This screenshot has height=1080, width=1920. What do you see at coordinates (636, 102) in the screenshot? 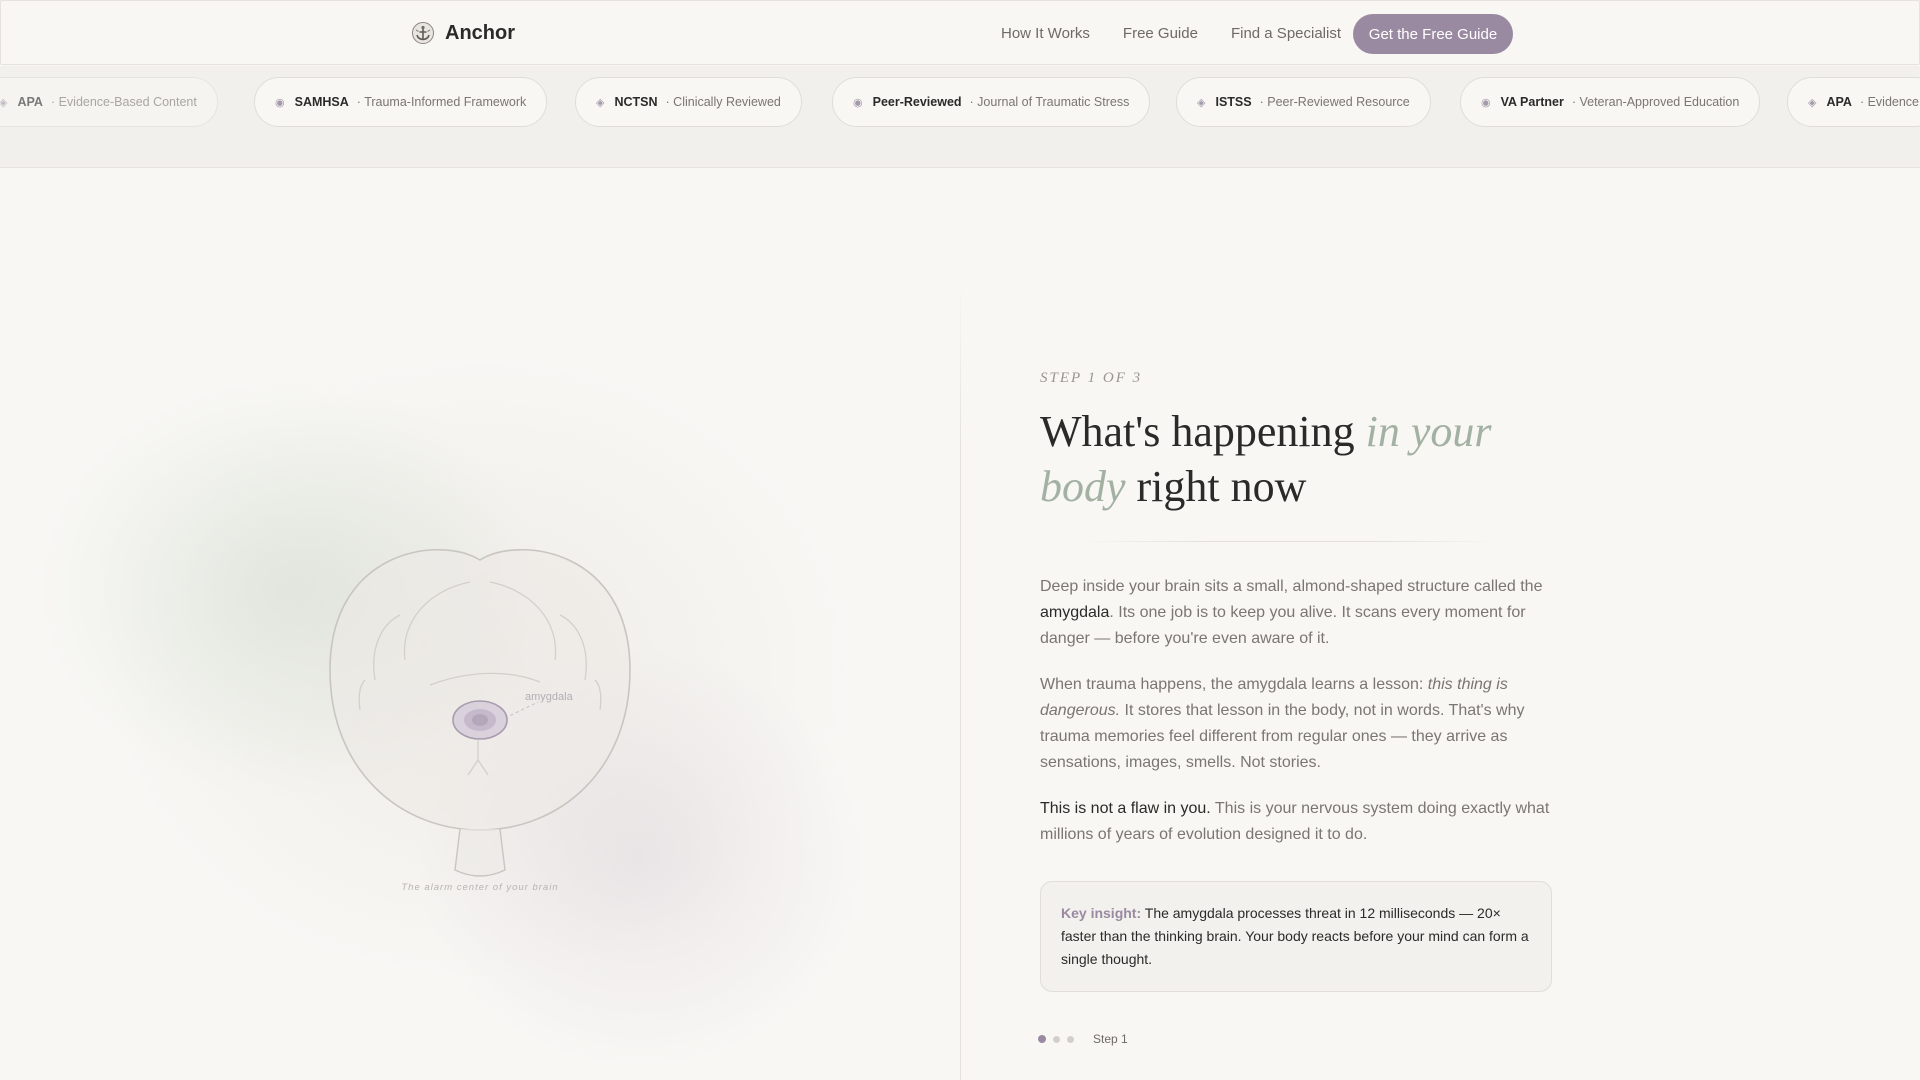
I see `trust-name: NCTSN` at bounding box center [636, 102].